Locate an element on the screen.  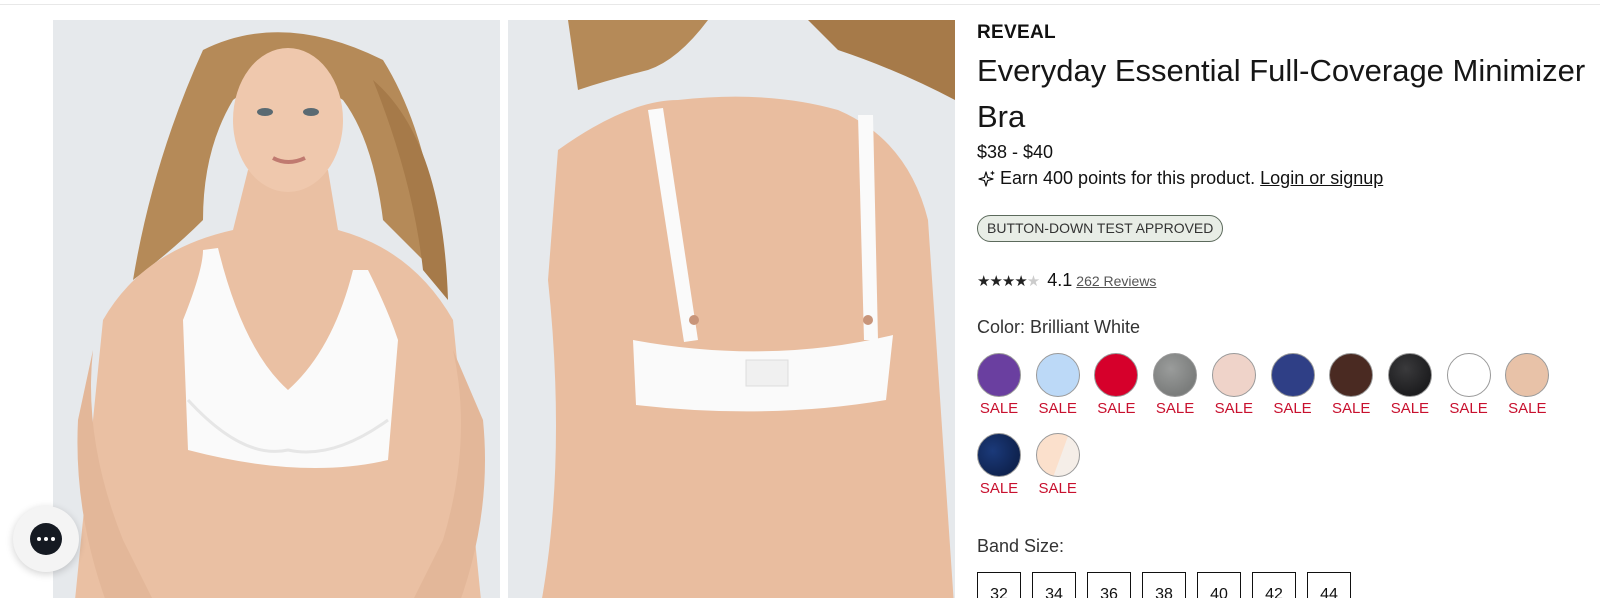
chat-icon is located at coordinates (46, 539).